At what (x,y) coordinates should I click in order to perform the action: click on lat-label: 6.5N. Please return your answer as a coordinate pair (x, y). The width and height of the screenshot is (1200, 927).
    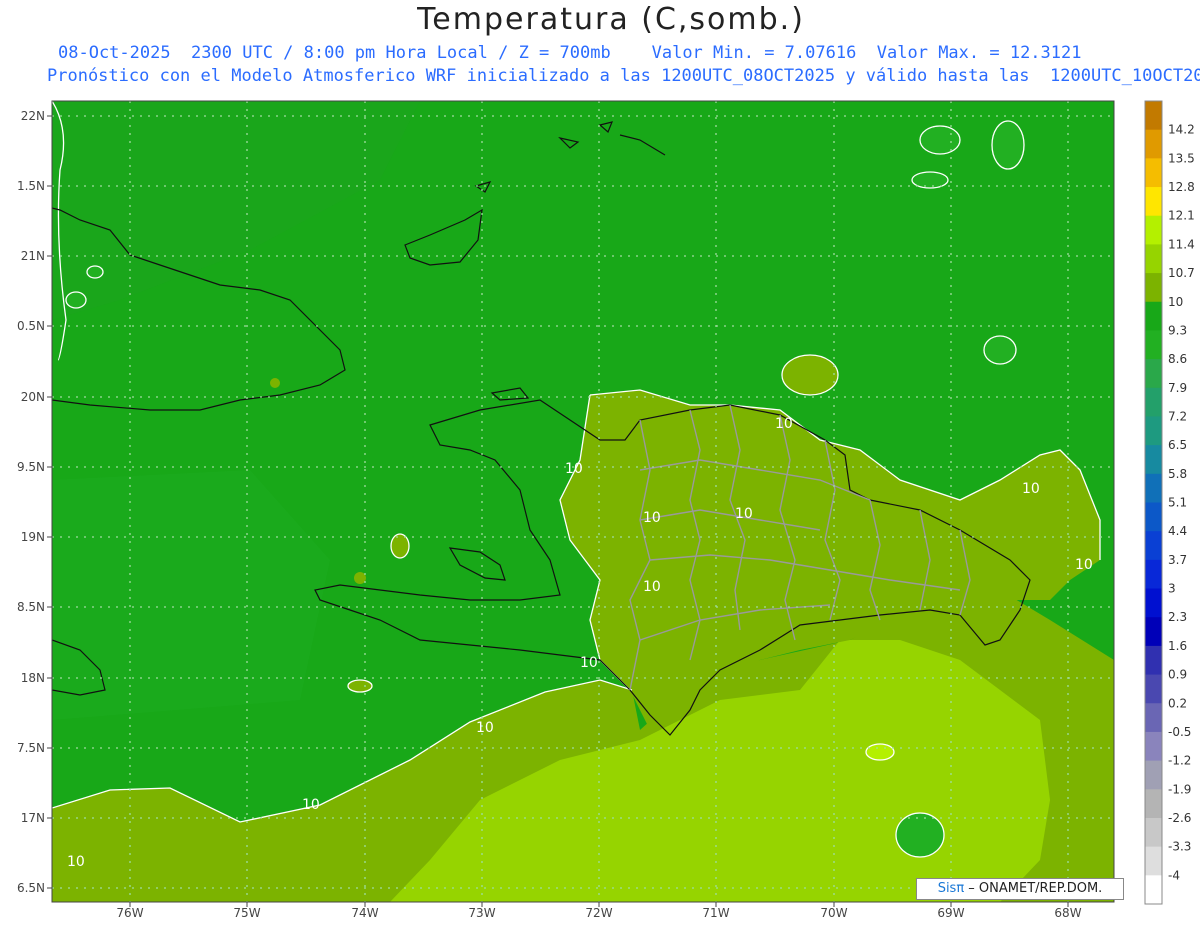
    Looking at the image, I should click on (31, 888).